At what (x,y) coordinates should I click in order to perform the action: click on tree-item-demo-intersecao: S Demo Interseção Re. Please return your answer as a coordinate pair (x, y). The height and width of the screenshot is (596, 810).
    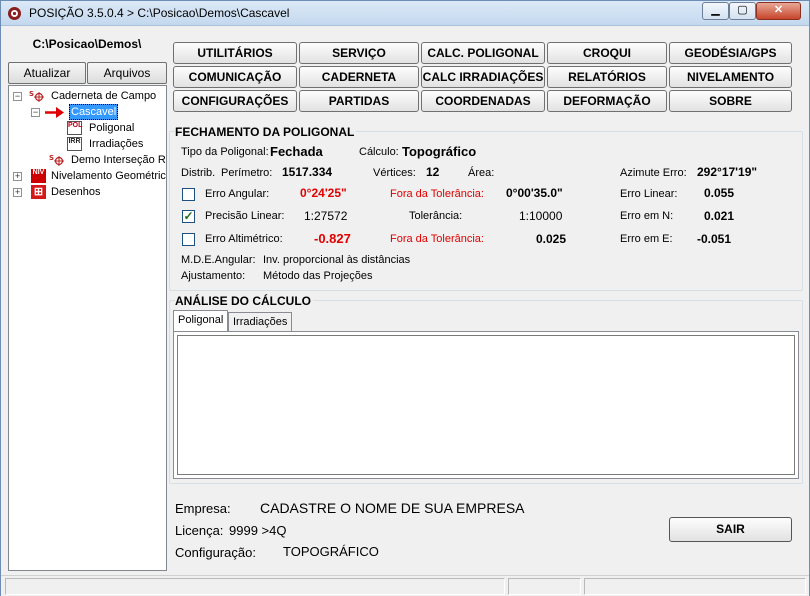
    Looking at the image, I should click on (108, 160).